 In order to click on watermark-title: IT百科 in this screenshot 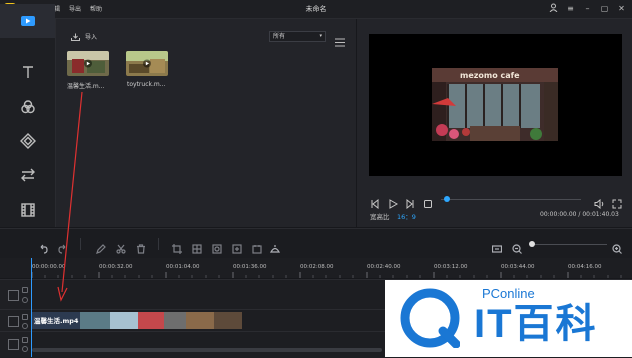, I will do `click(536, 324)`.